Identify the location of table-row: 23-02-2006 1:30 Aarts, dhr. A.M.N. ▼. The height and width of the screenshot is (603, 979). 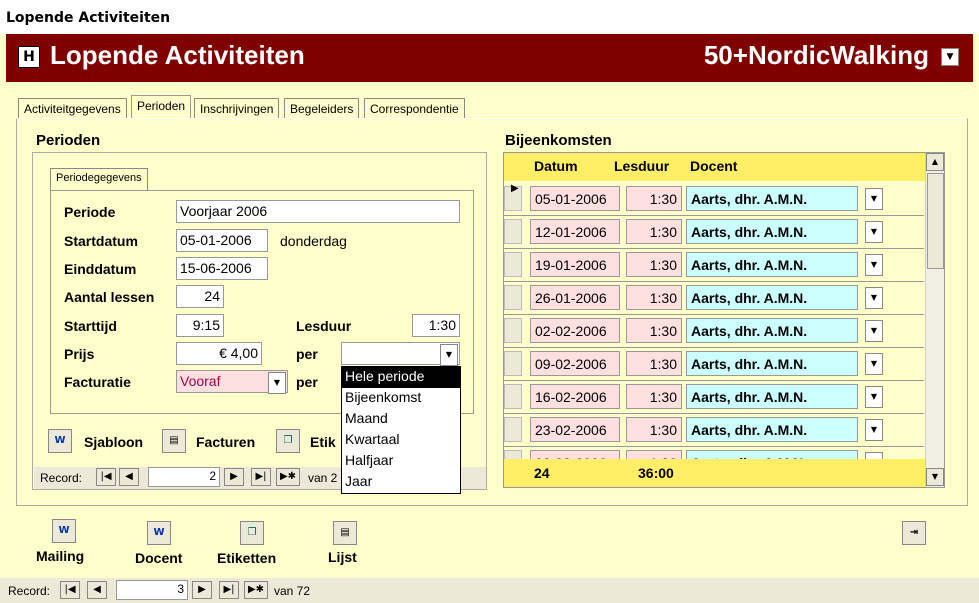
(714, 430).